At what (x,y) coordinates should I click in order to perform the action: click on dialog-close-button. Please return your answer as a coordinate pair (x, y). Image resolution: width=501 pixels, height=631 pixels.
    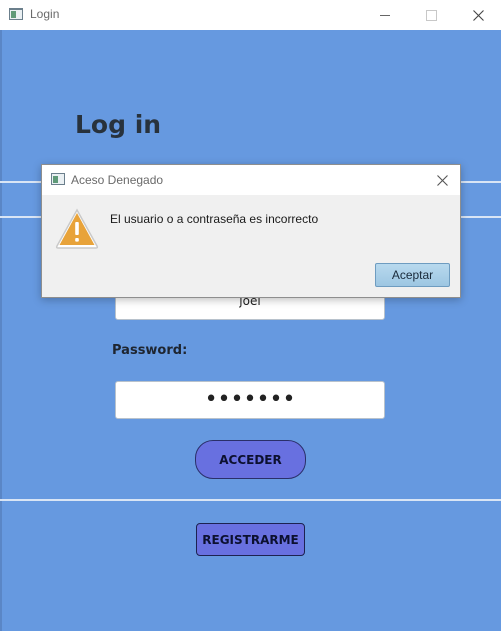
    Looking at the image, I should click on (442, 180).